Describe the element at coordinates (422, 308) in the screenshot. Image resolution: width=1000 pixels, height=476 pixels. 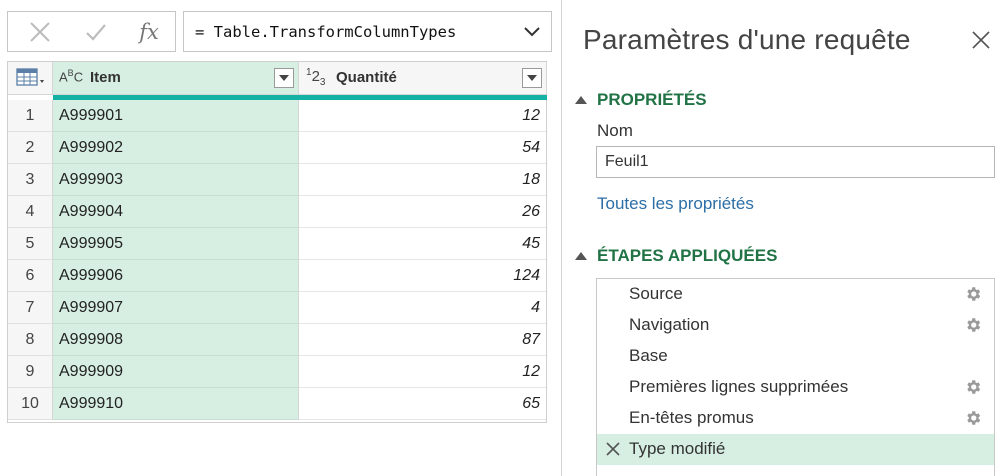
I see `cell-quantite: 4` at that location.